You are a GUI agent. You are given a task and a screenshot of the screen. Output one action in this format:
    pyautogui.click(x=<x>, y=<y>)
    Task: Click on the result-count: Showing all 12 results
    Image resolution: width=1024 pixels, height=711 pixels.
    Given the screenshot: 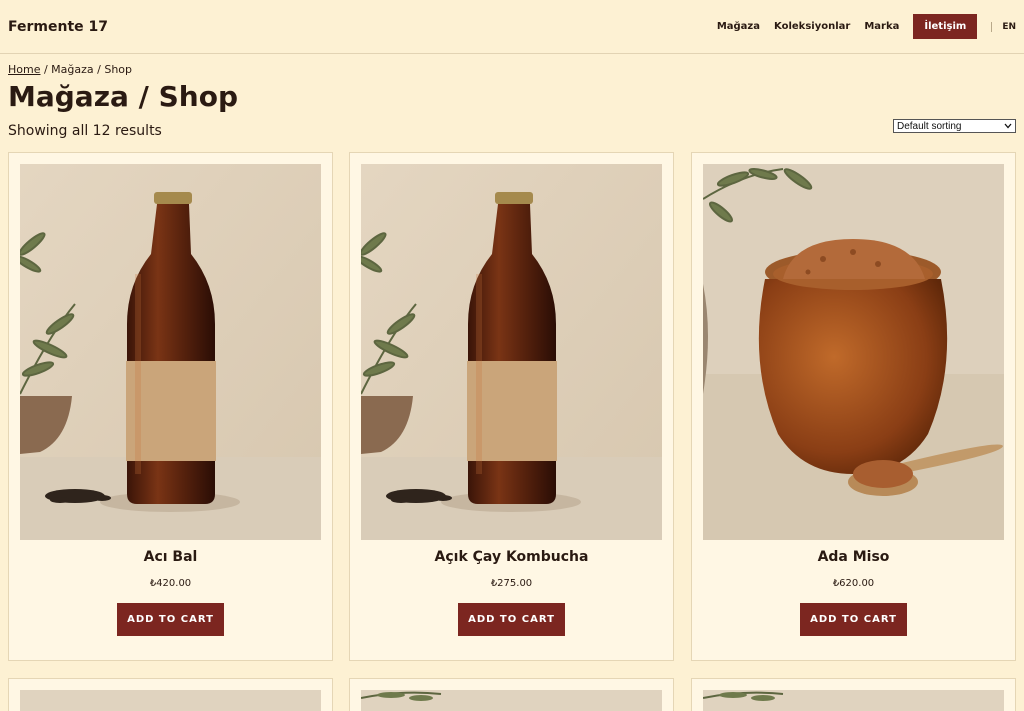 What is the action you would take?
    pyautogui.click(x=85, y=131)
    